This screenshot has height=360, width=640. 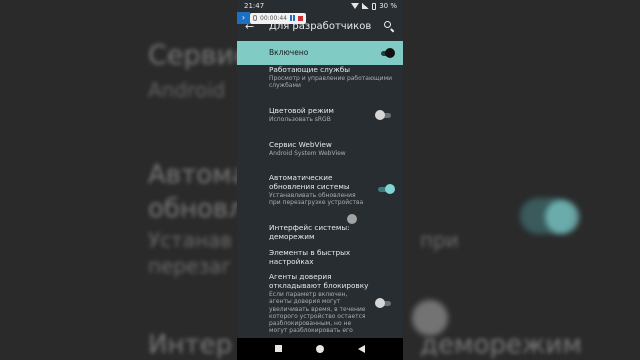 I want to click on setting-quick-settings-tiles: Элементы в быстрых настройках, so click(x=331, y=257).